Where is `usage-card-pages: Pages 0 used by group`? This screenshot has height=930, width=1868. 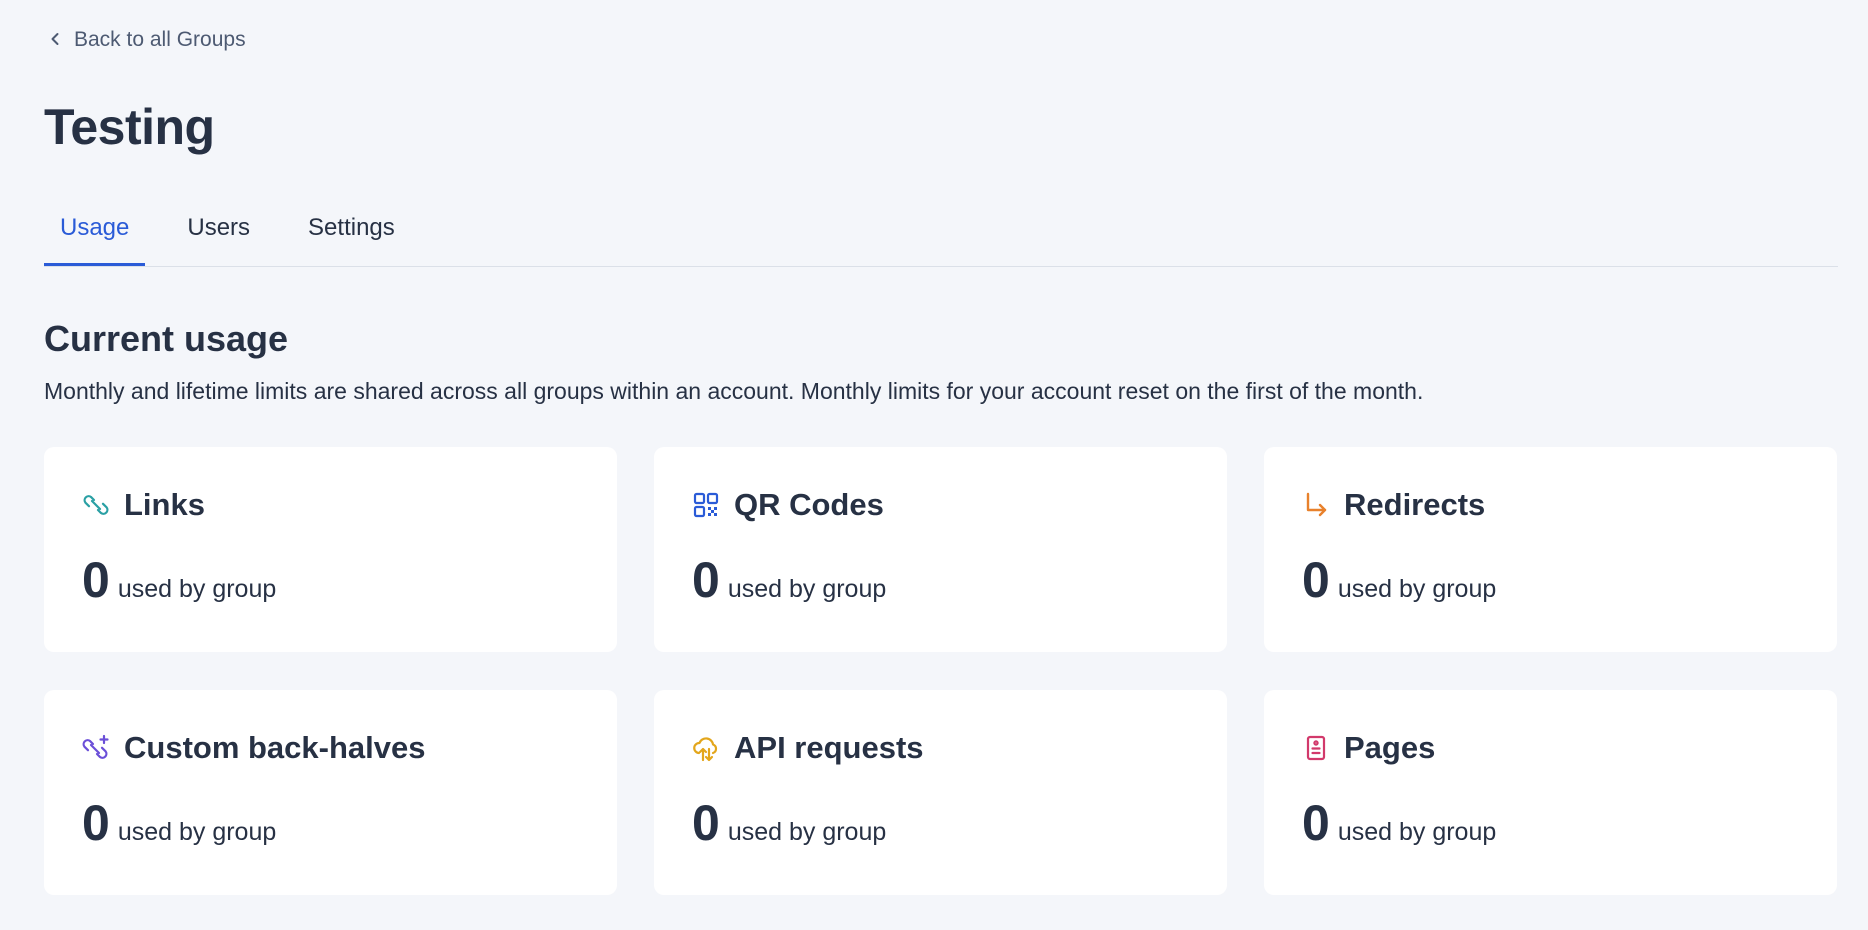
usage-card-pages: Pages 0 used by group is located at coordinates (1550, 792).